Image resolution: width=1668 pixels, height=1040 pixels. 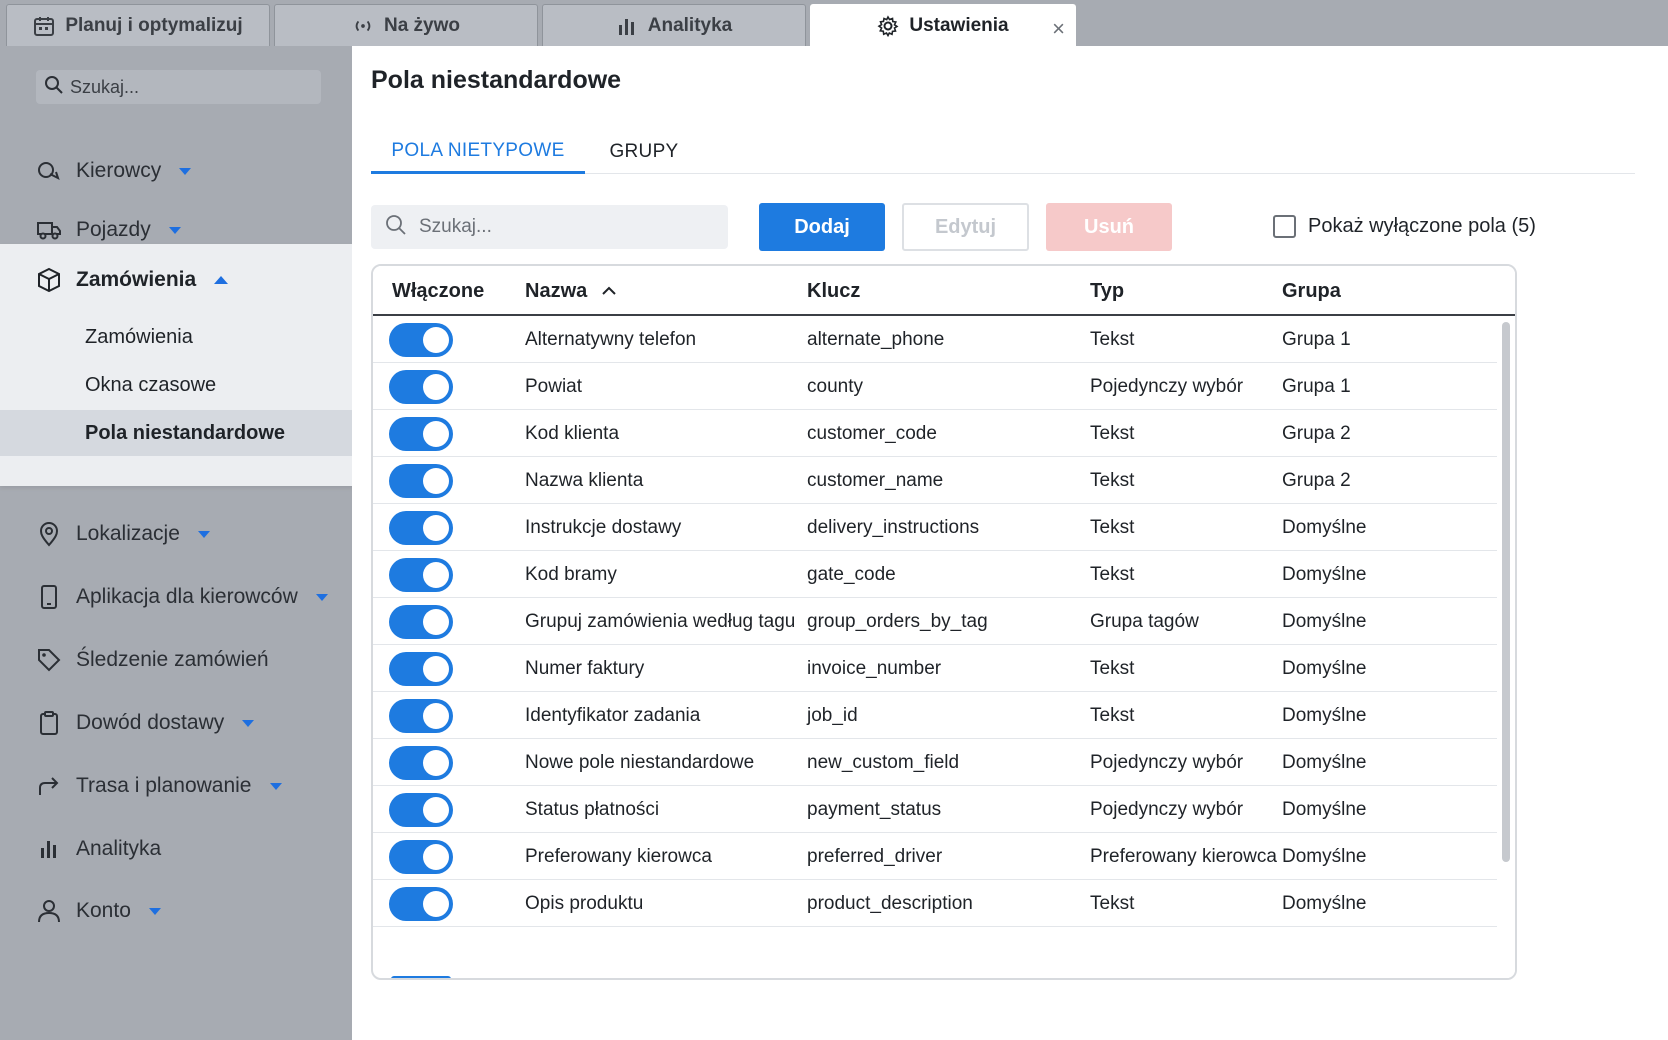 What do you see at coordinates (571, 291) in the screenshot?
I see `header-name: Nazwa` at bounding box center [571, 291].